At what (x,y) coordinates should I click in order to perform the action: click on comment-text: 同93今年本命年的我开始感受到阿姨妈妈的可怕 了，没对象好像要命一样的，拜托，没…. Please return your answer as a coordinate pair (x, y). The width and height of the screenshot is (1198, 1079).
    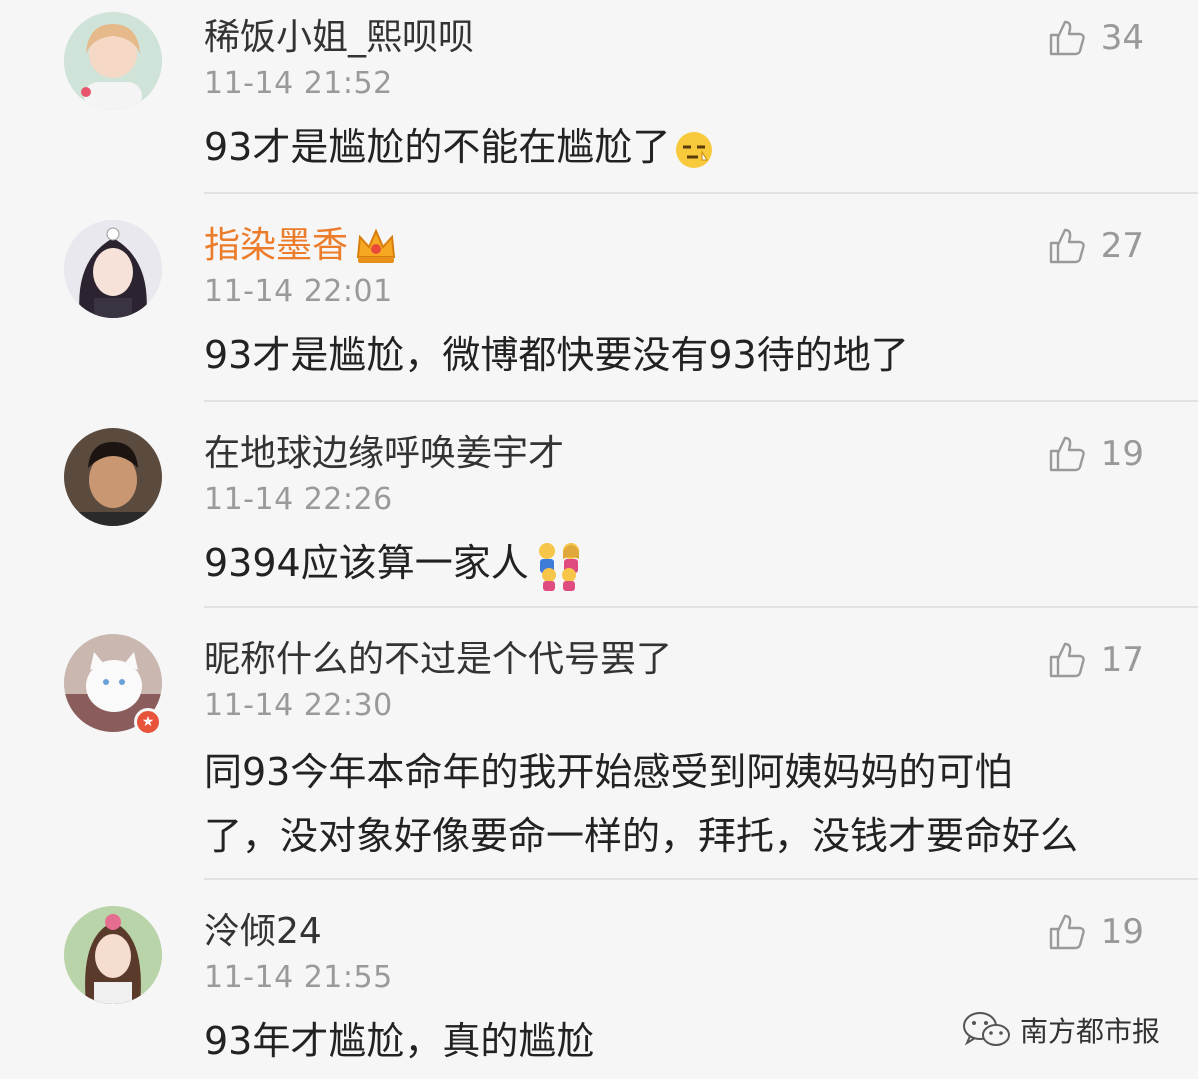
    Looking at the image, I should click on (684, 804).